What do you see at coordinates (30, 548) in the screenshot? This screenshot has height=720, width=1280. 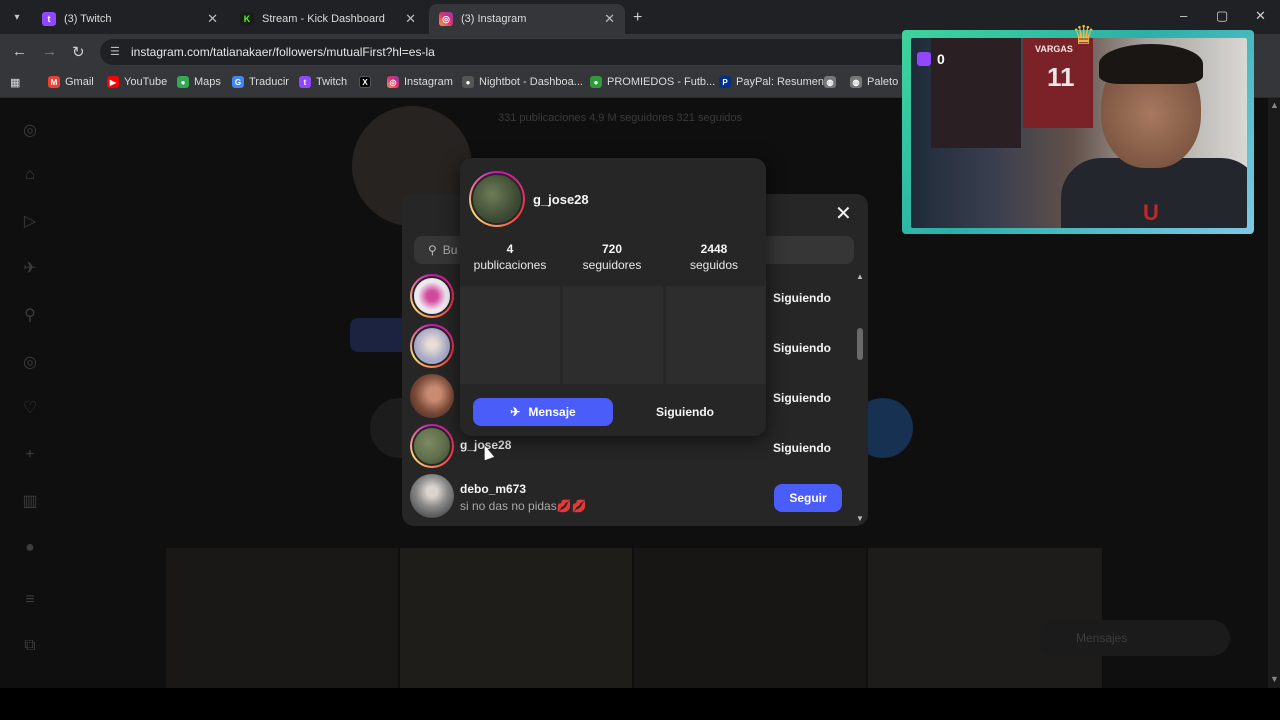 I see `profile-icon: ●` at bounding box center [30, 548].